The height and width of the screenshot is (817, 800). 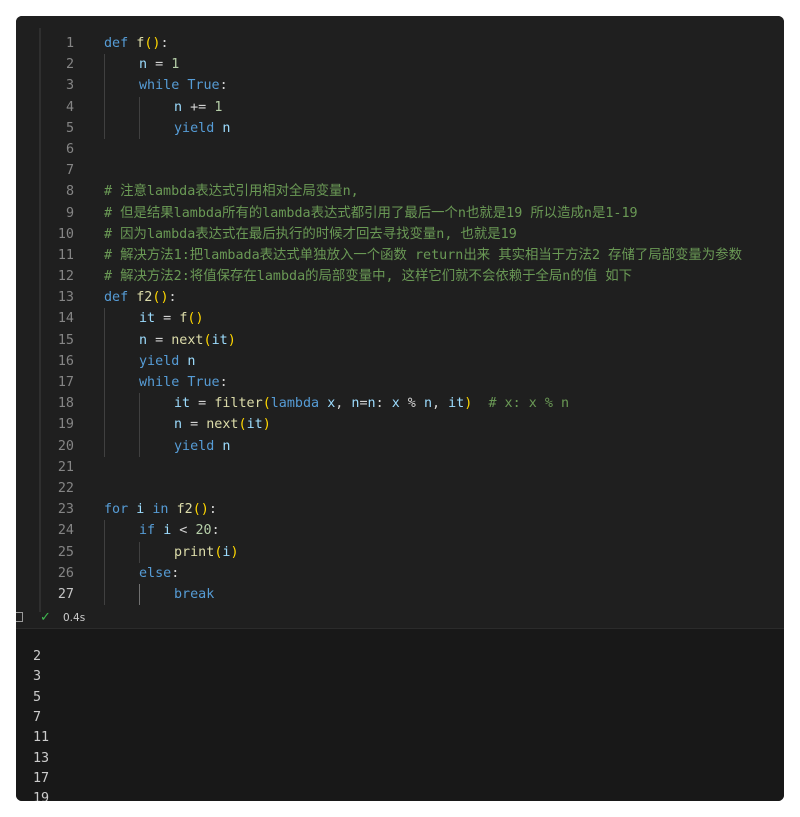 What do you see at coordinates (400, 619) in the screenshot?
I see `cell-status-bar: ✓ 0.4s` at bounding box center [400, 619].